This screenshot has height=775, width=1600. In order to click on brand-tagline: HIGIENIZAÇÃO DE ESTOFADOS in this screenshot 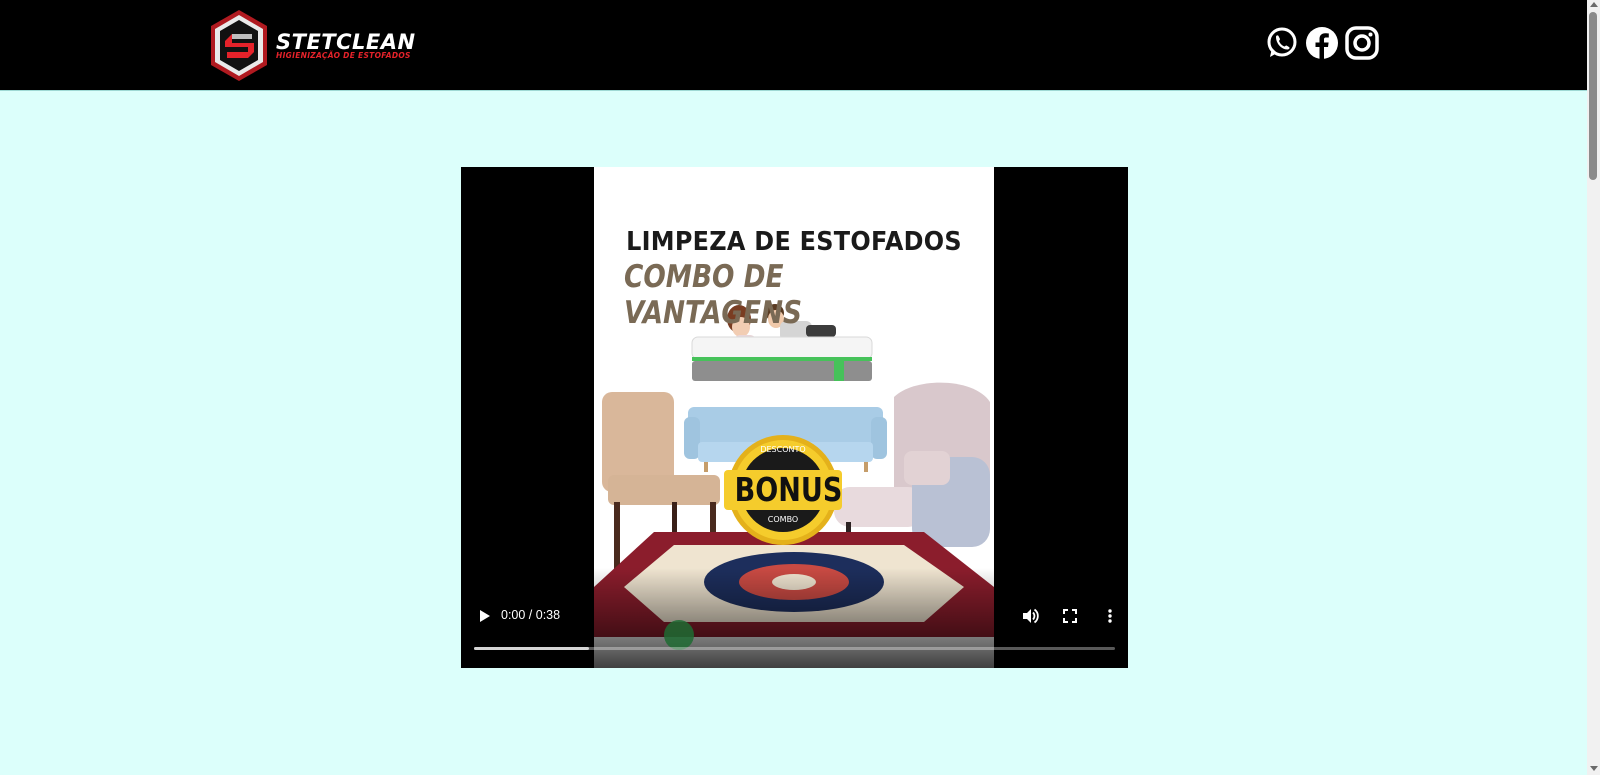, I will do `click(343, 55)`.